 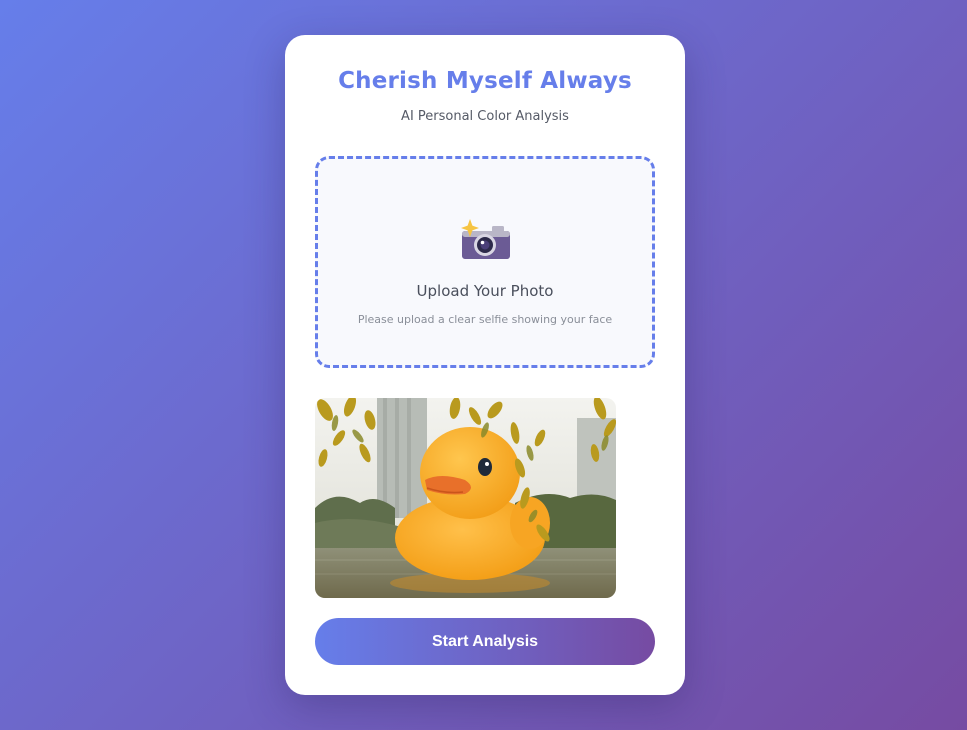 I want to click on rubber-duck-photo, so click(x=465, y=498).